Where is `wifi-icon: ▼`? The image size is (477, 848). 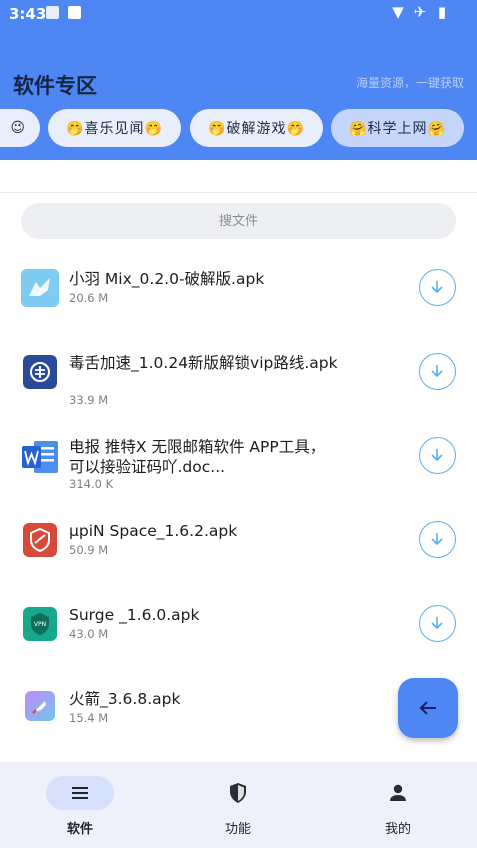
wifi-icon: ▼ is located at coordinates (398, 12).